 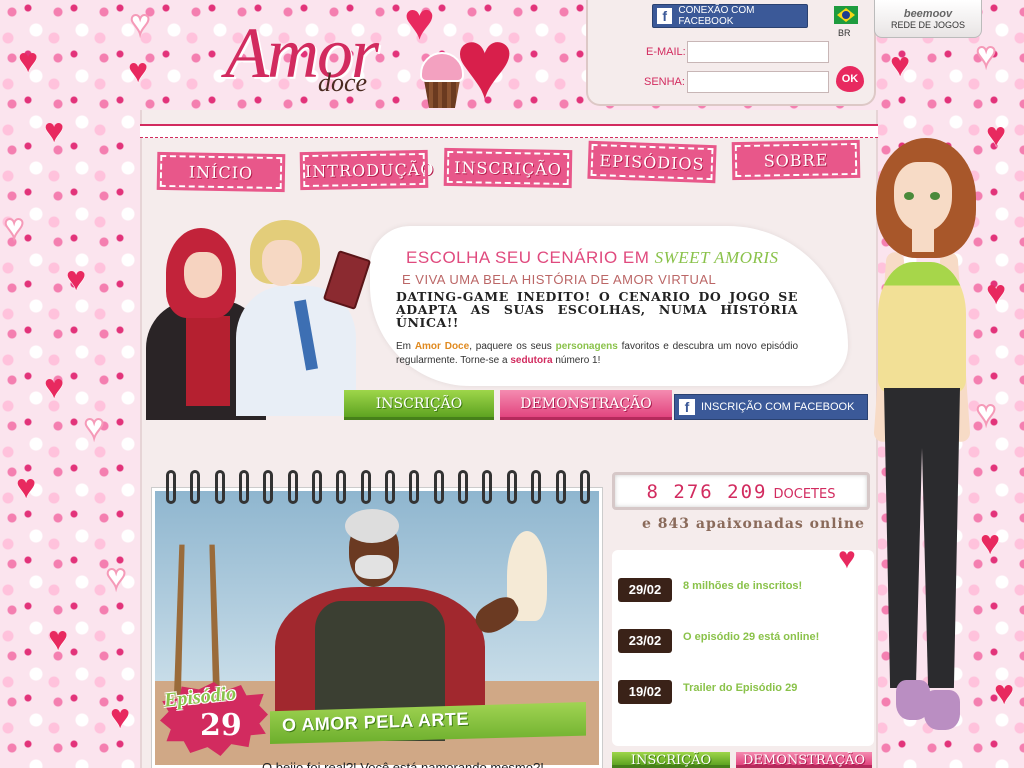 What do you see at coordinates (751, 637) in the screenshot?
I see `news-link: O episódio 29 está online!` at bounding box center [751, 637].